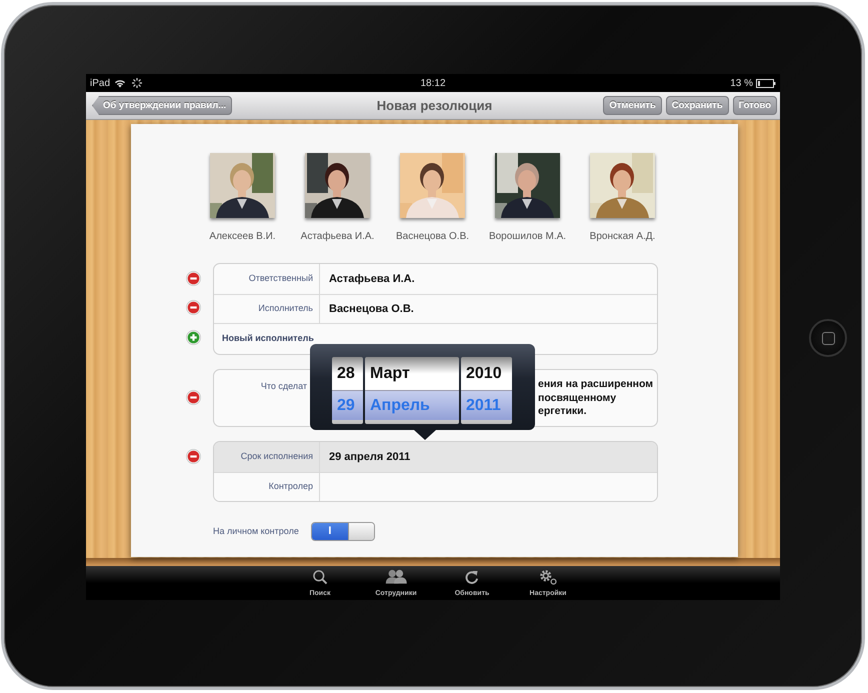 This screenshot has height=693, width=868. I want to click on field-value: 29 апреля 2011, so click(369, 457).